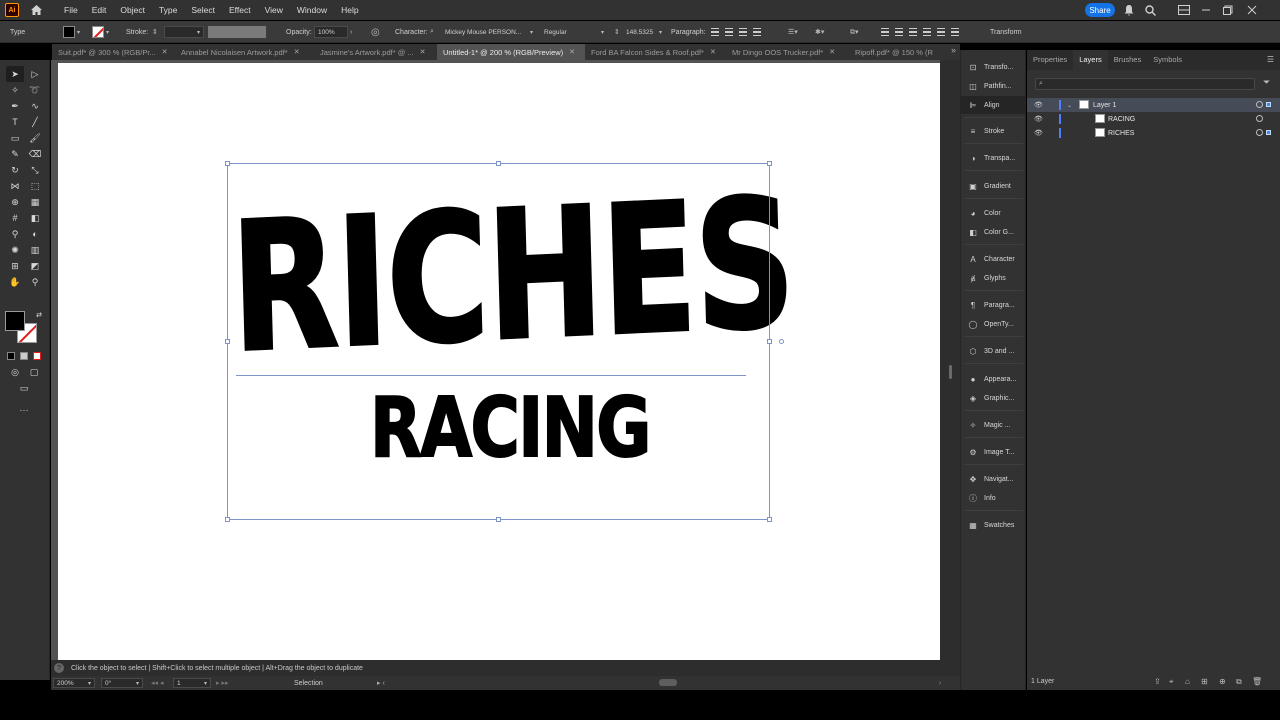 The height and width of the screenshot is (720, 1280). I want to click on share-button: Share, so click(1100, 10).